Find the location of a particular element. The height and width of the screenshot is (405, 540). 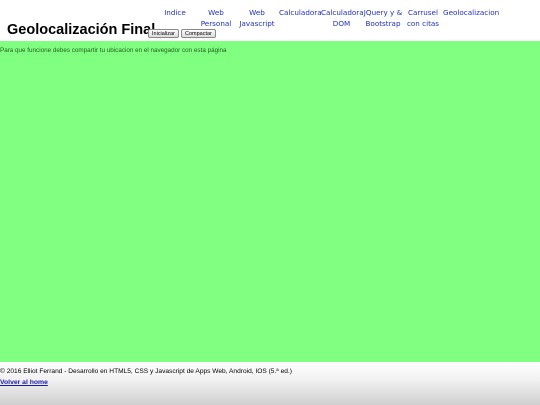

nav-item-jquery-bootstrap: JQuery y & Bootstrap is located at coordinates (383, 18).